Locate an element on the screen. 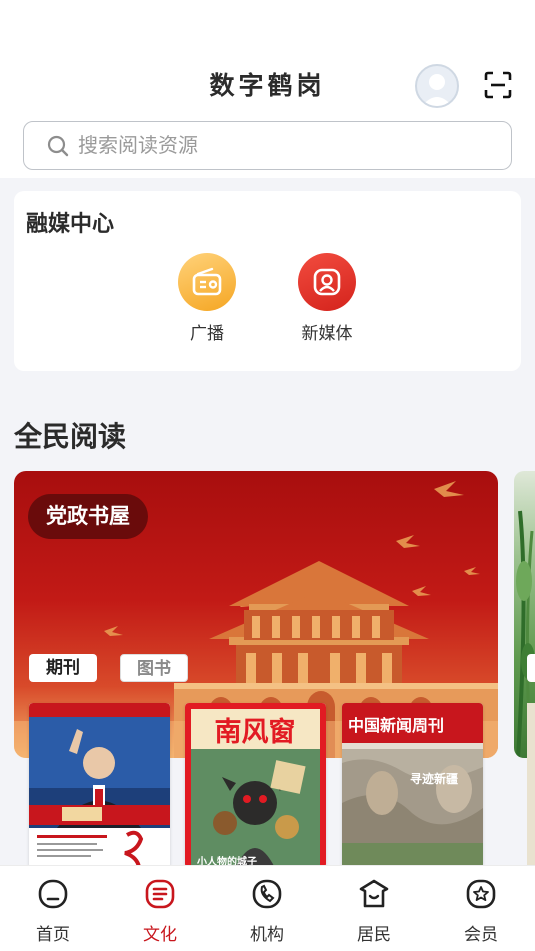 The width and height of the screenshot is (535, 951). nav-culture-label: 文化 is located at coordinates (160, 935).